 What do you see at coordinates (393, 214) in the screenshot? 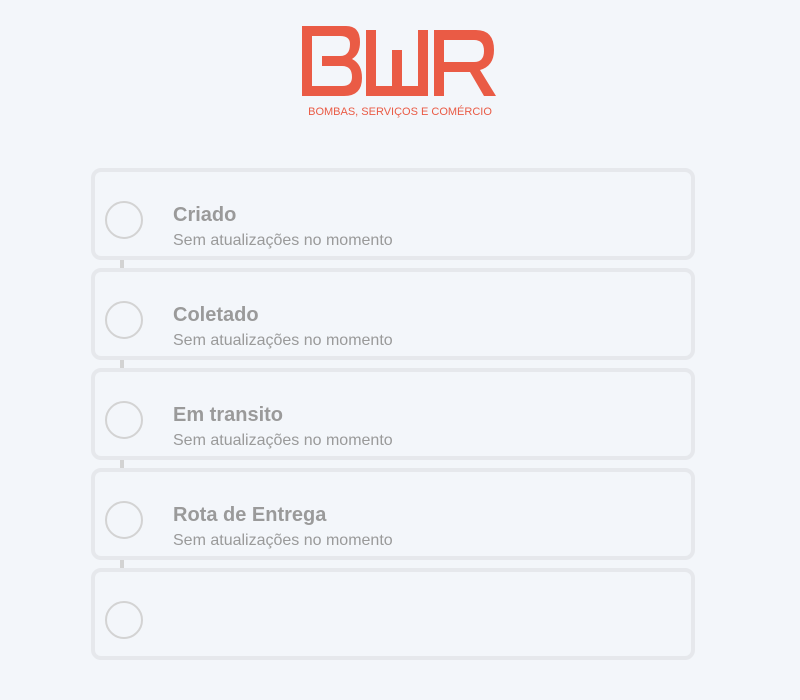
I see `timeline-step-criado: Criado Sem atualizações no momento` at bounding box center [393, 214].